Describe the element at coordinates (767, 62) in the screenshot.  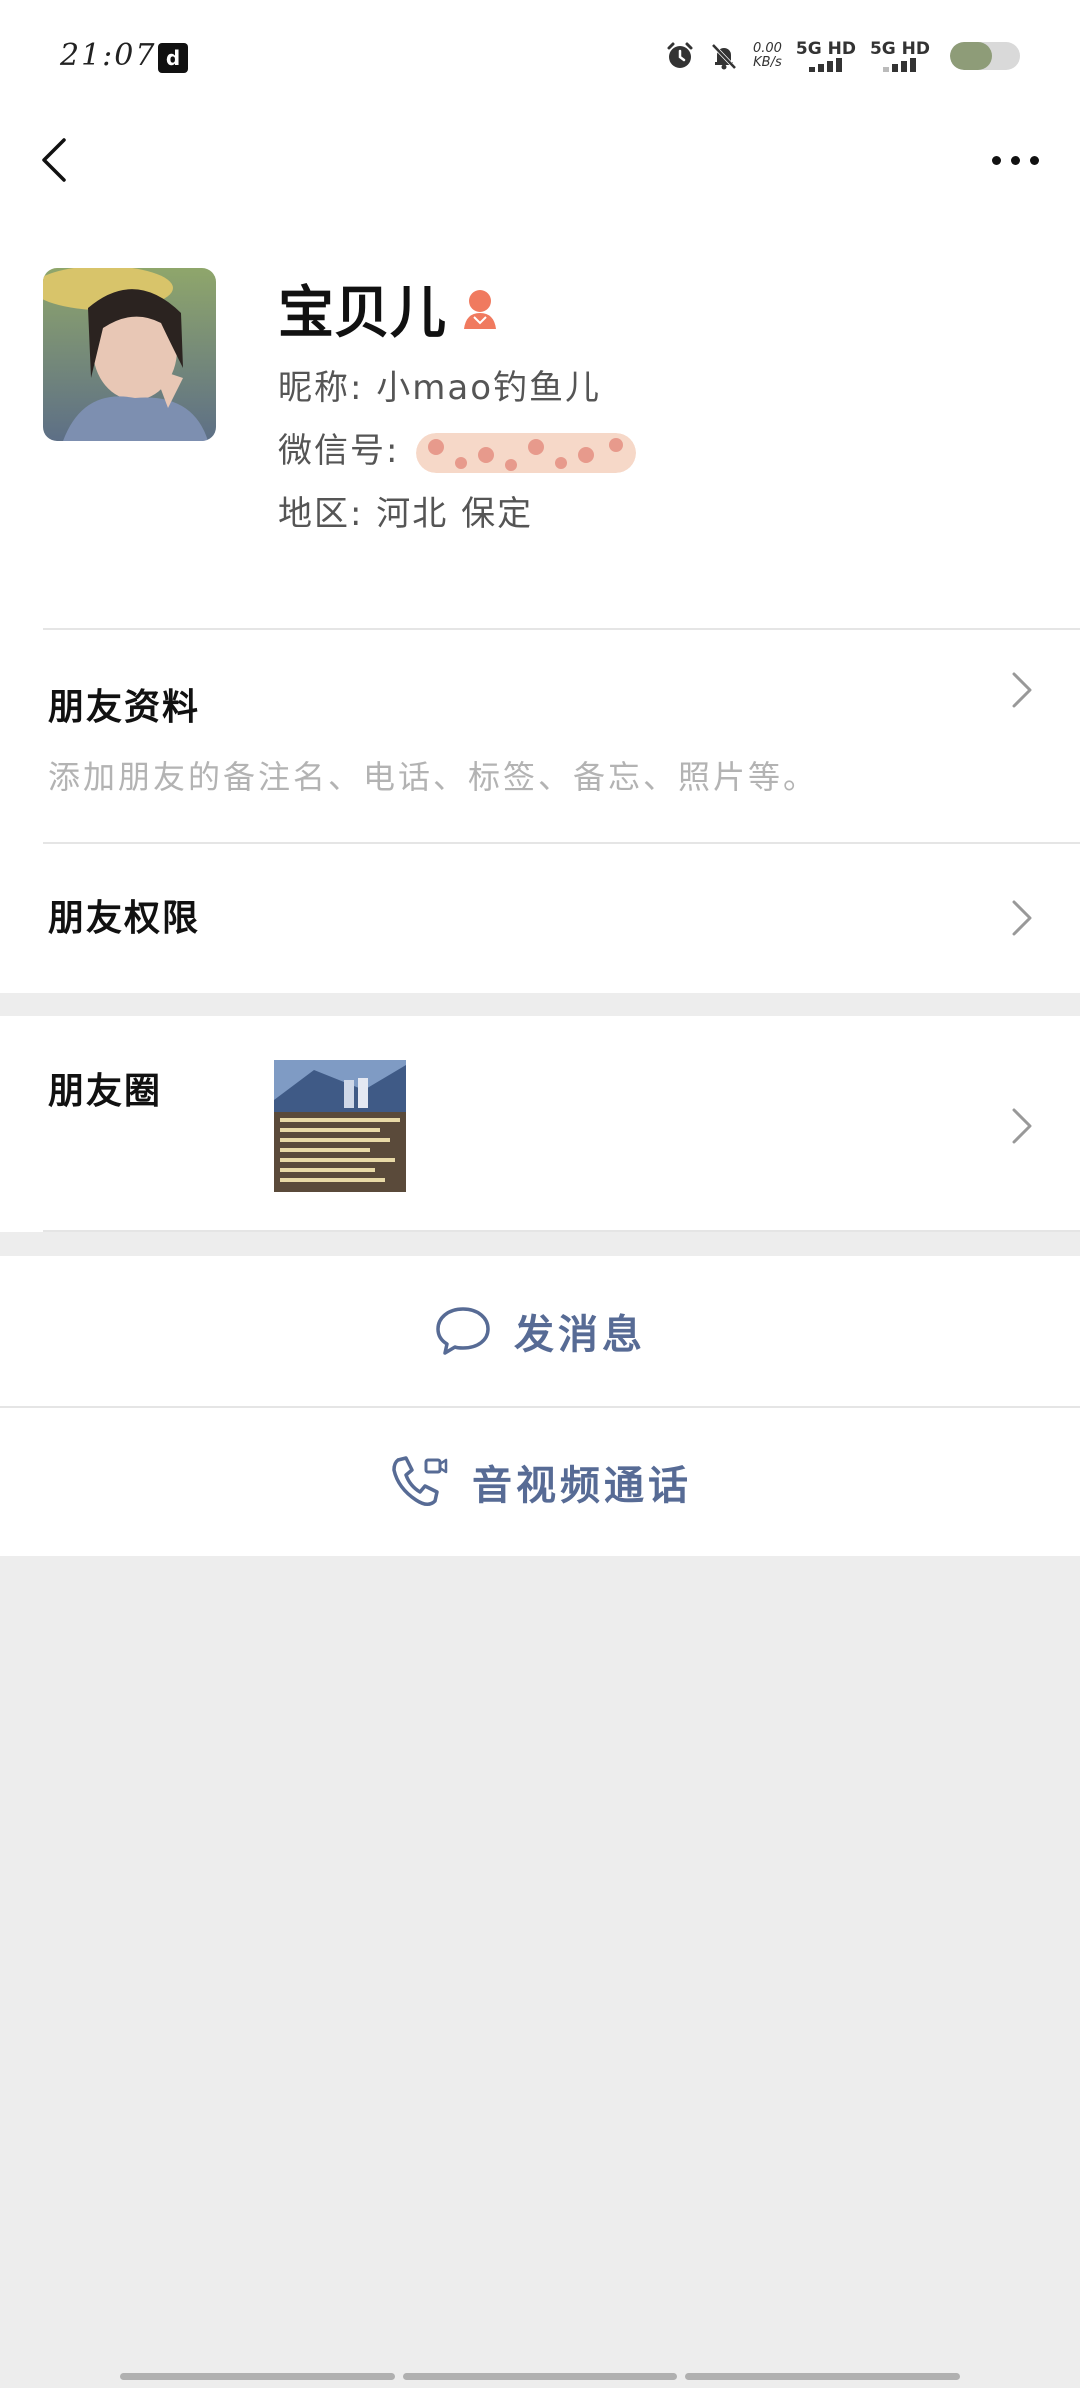
I see `network-speed-unit: KB/s` at that location.